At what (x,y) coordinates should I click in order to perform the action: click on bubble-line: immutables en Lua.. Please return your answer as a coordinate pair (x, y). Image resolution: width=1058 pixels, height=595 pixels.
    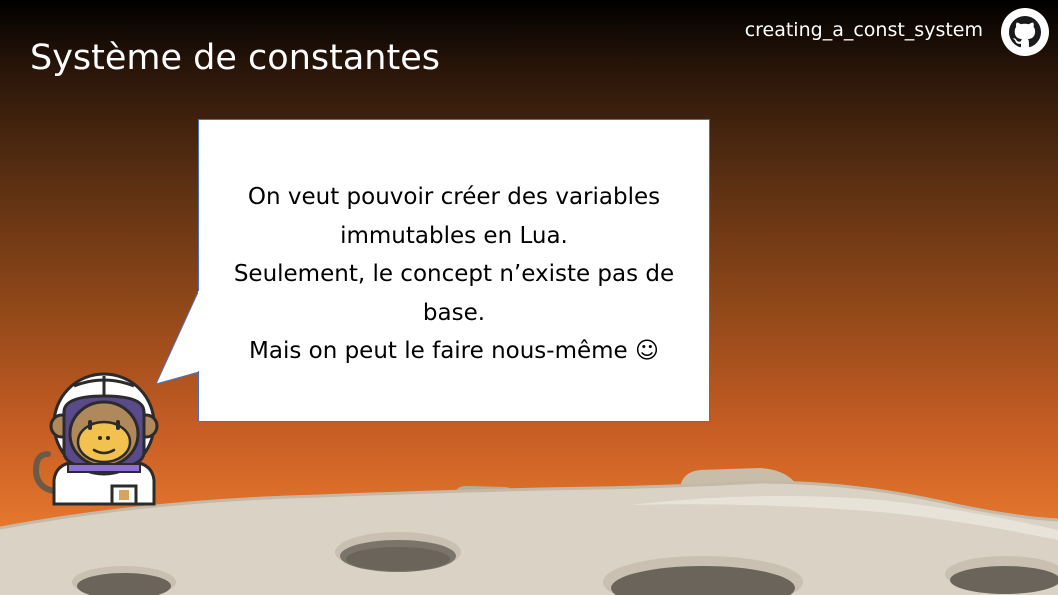
    Looking at the image, I should click on (454, 235).